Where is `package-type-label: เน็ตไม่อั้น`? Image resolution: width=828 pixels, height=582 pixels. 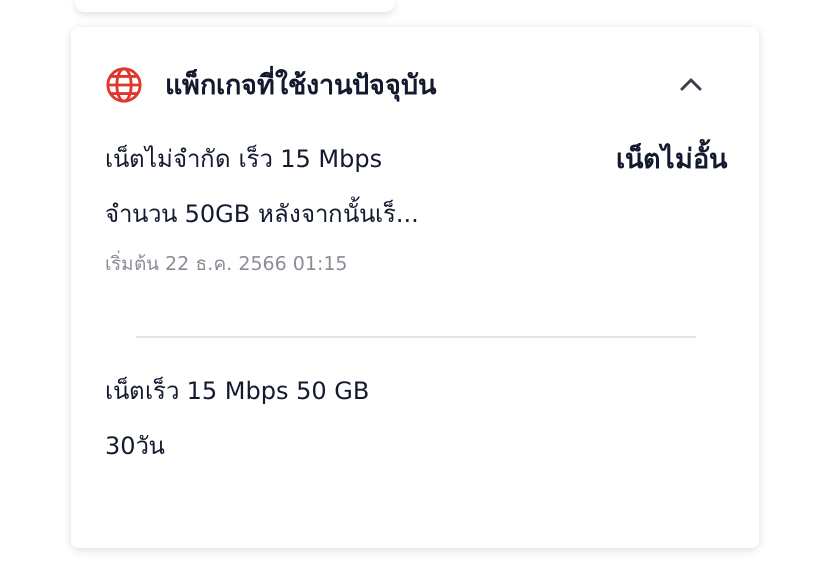
package-type-label: เน็ตไม่อั้น is located at coordinates (671, 205).